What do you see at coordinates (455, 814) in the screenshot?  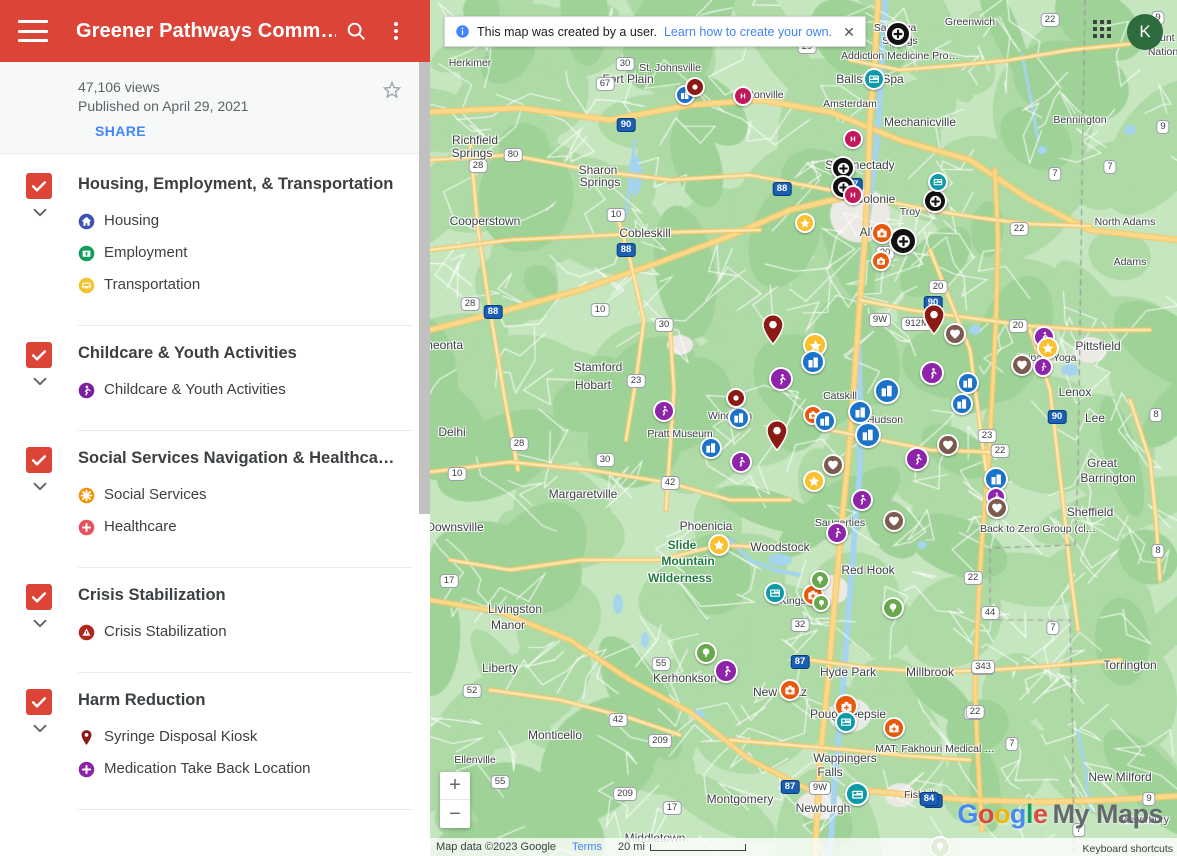 I see `zoom-out-button: −` at bounding box center [455, 814].